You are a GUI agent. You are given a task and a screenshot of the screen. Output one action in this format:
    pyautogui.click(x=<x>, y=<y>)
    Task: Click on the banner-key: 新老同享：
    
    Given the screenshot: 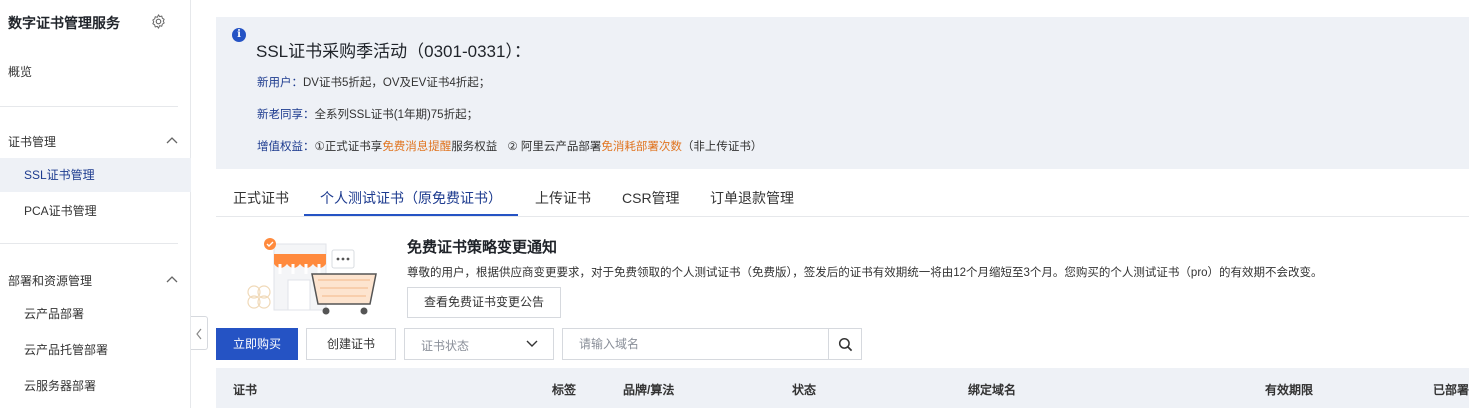 What is the action you would take?
    pyautogui.click(x=286, y=115)
    